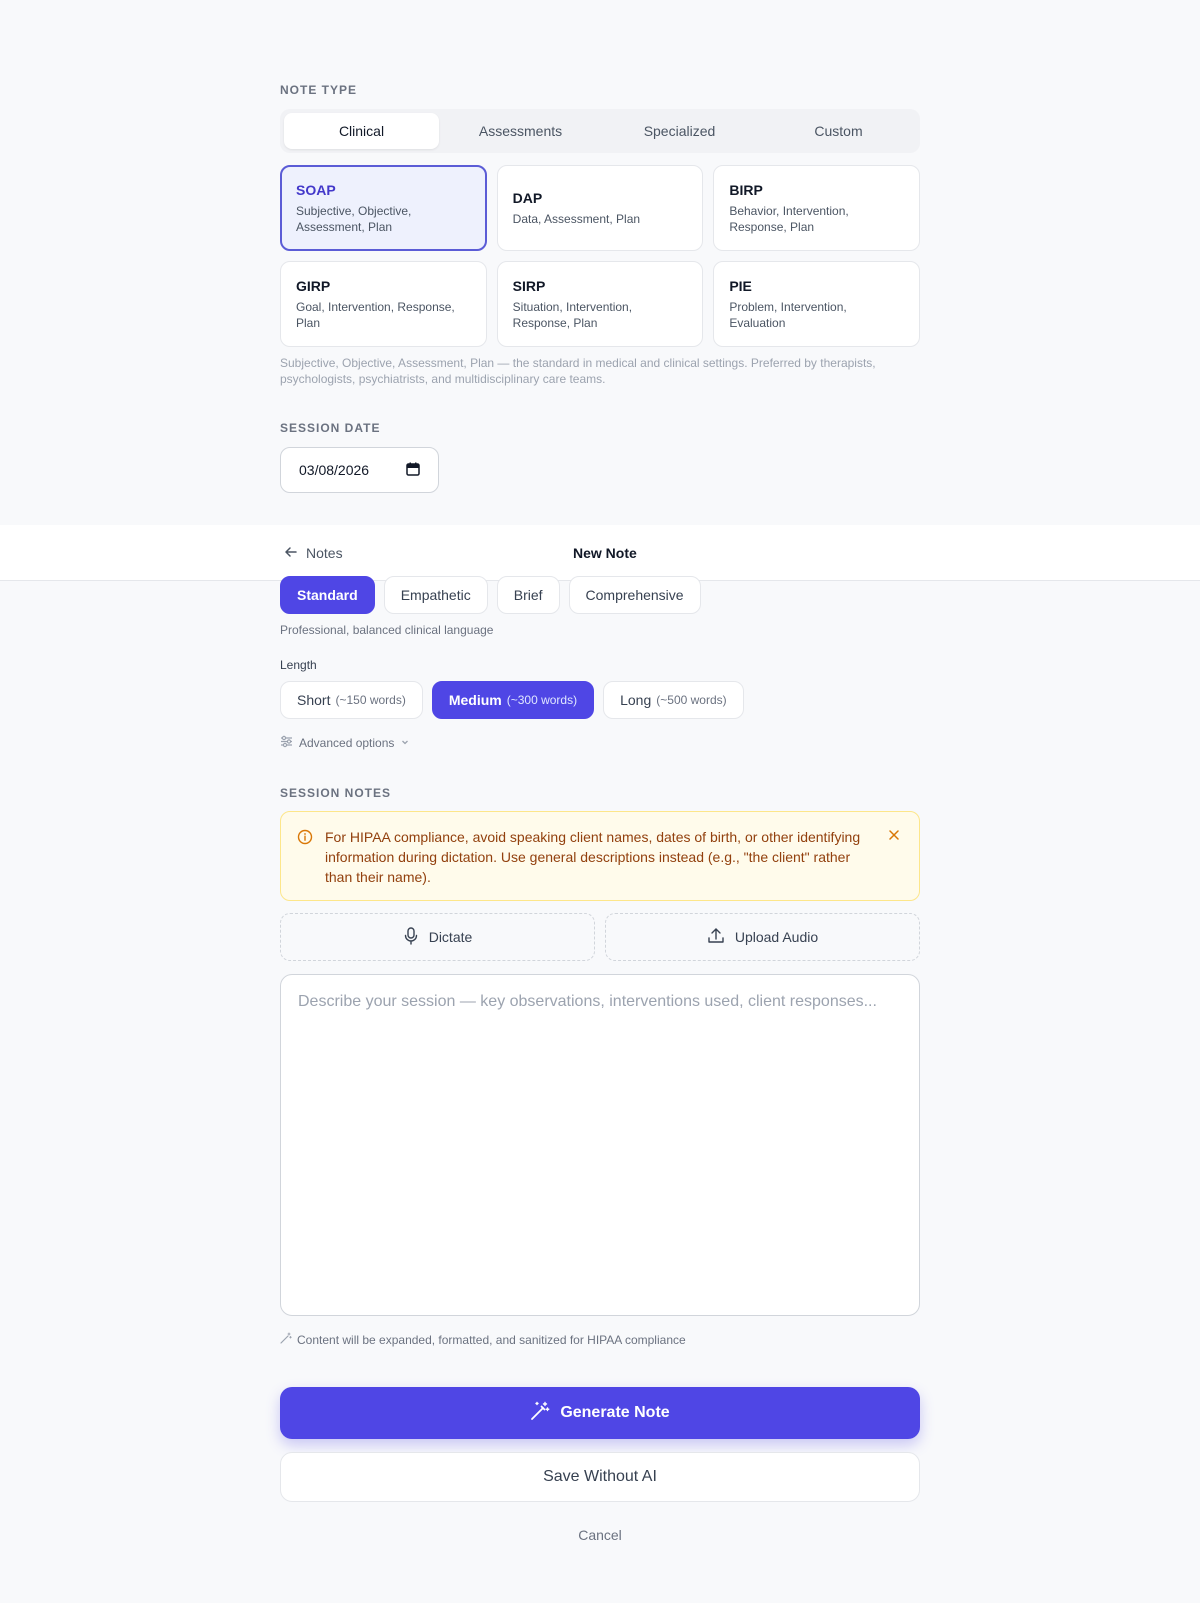  What do you see at coordinates (413, 470) in the screenshot?
I see `calendar-icon` at bounding box center [413, 470].